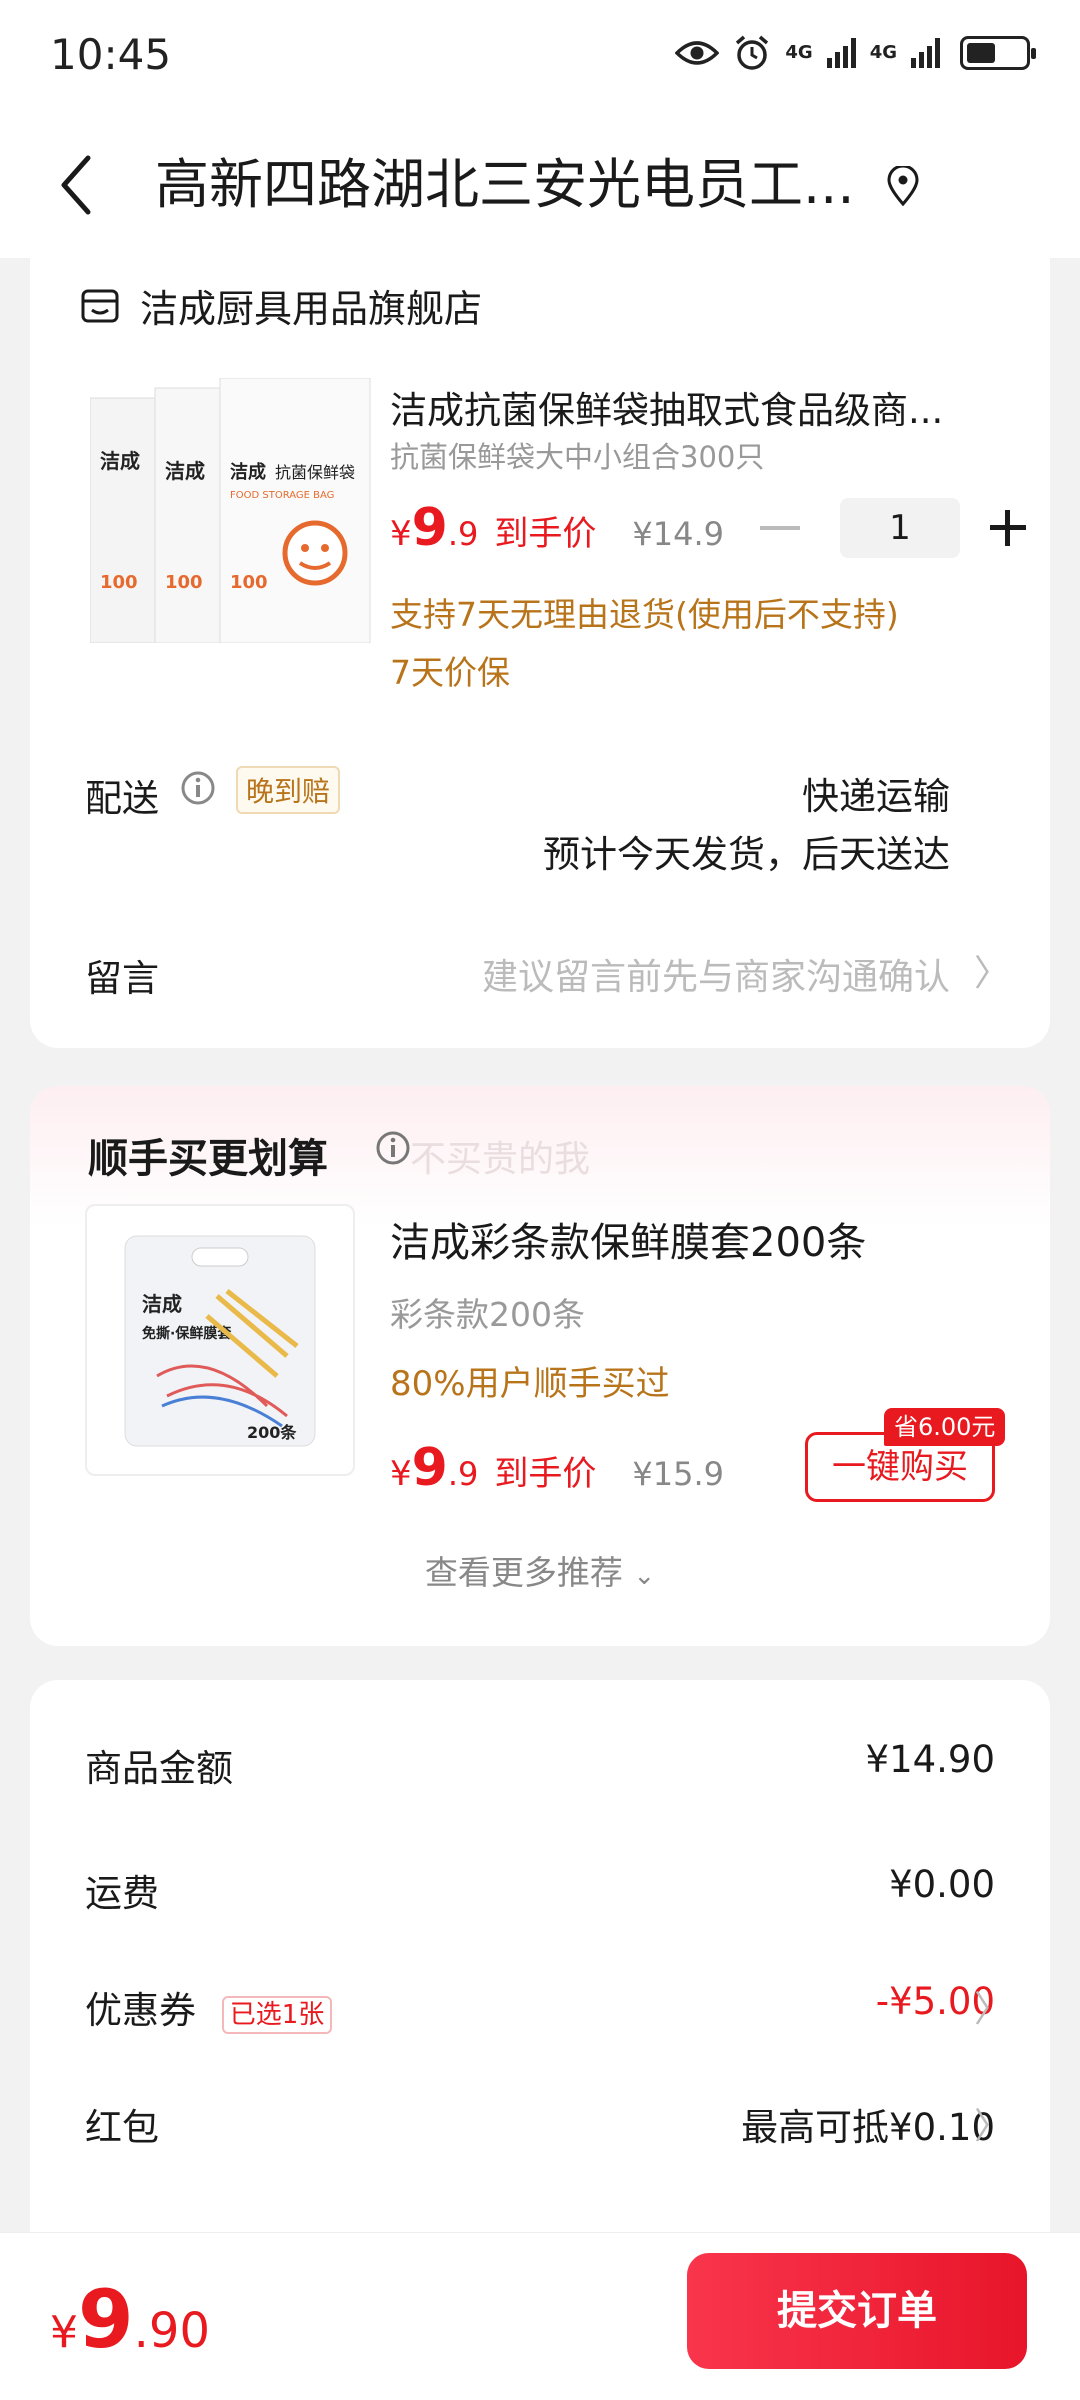  I want to click on coupon-row: 优惠券 已选1张 -¥5.00, so click(540, 2007).